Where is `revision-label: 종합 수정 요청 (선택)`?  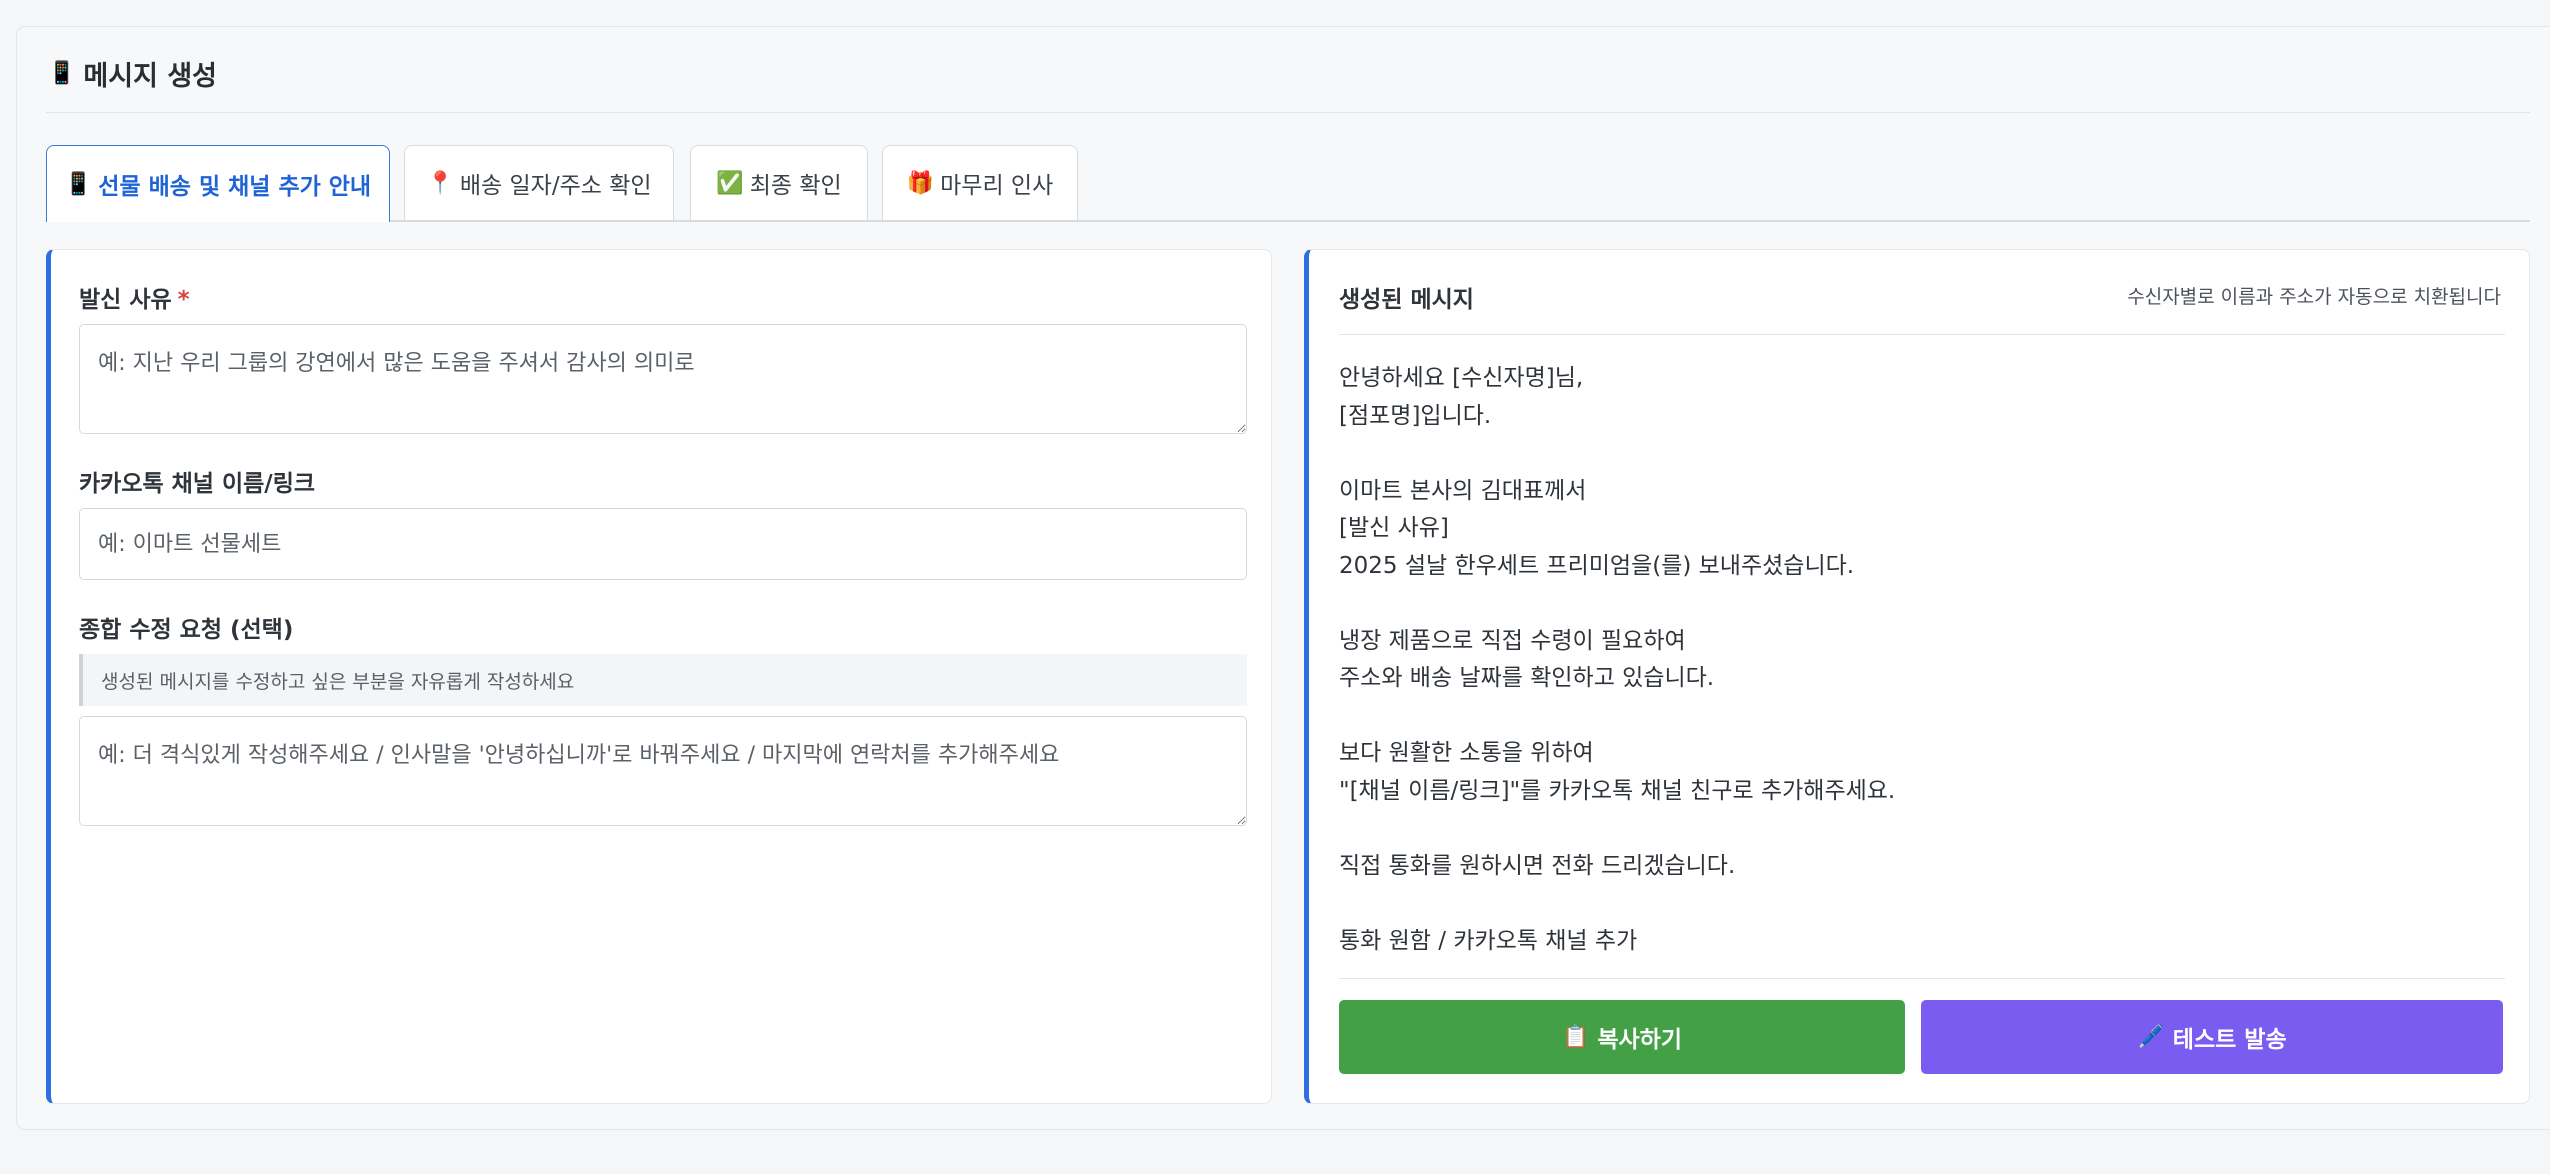 revision-label: 종합 수정 요청 (선택) is located at coordinates (186, 630).